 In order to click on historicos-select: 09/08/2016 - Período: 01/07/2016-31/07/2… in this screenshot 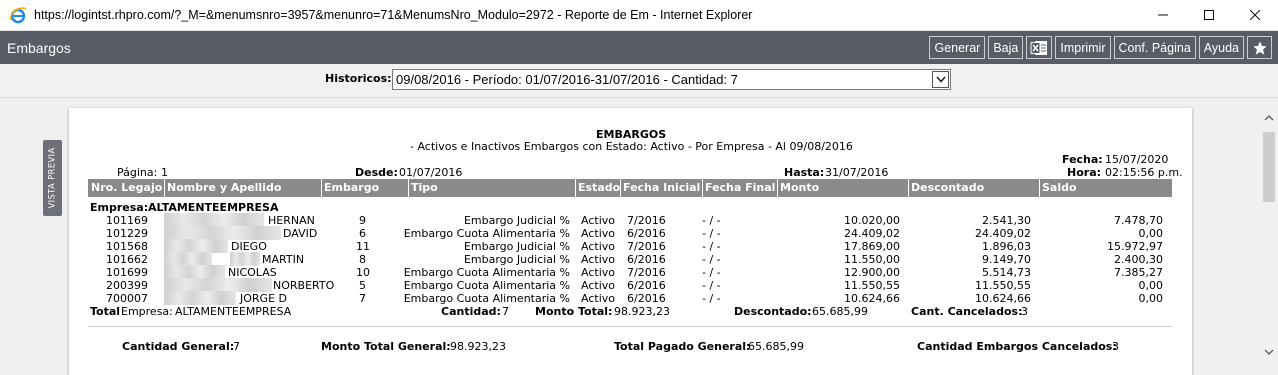, I will do `click(671, 79)`.